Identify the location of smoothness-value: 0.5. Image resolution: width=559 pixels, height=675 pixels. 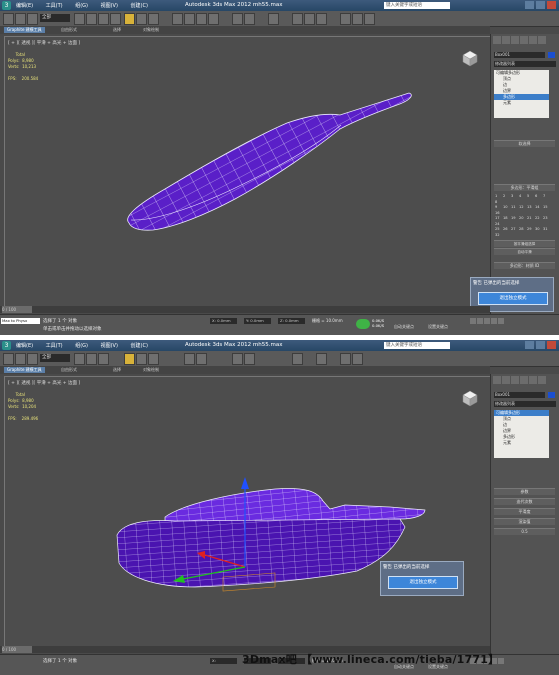
(524, 531).